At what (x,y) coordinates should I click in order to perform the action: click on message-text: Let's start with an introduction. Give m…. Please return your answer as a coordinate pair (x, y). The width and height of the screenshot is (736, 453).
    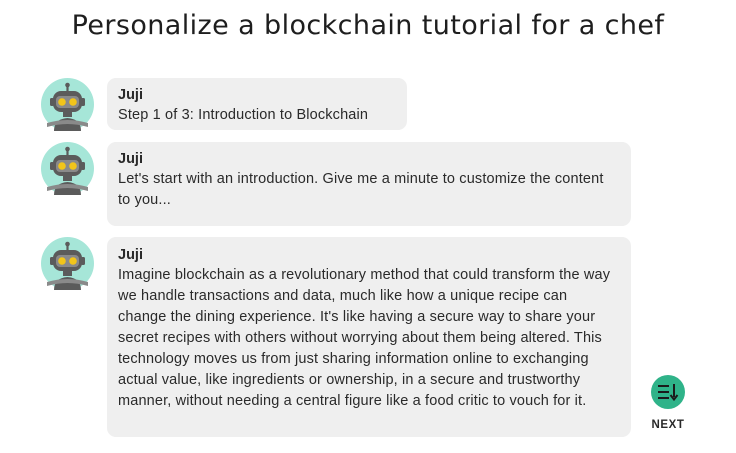
    Looking at the image, I should click on (361, 189).